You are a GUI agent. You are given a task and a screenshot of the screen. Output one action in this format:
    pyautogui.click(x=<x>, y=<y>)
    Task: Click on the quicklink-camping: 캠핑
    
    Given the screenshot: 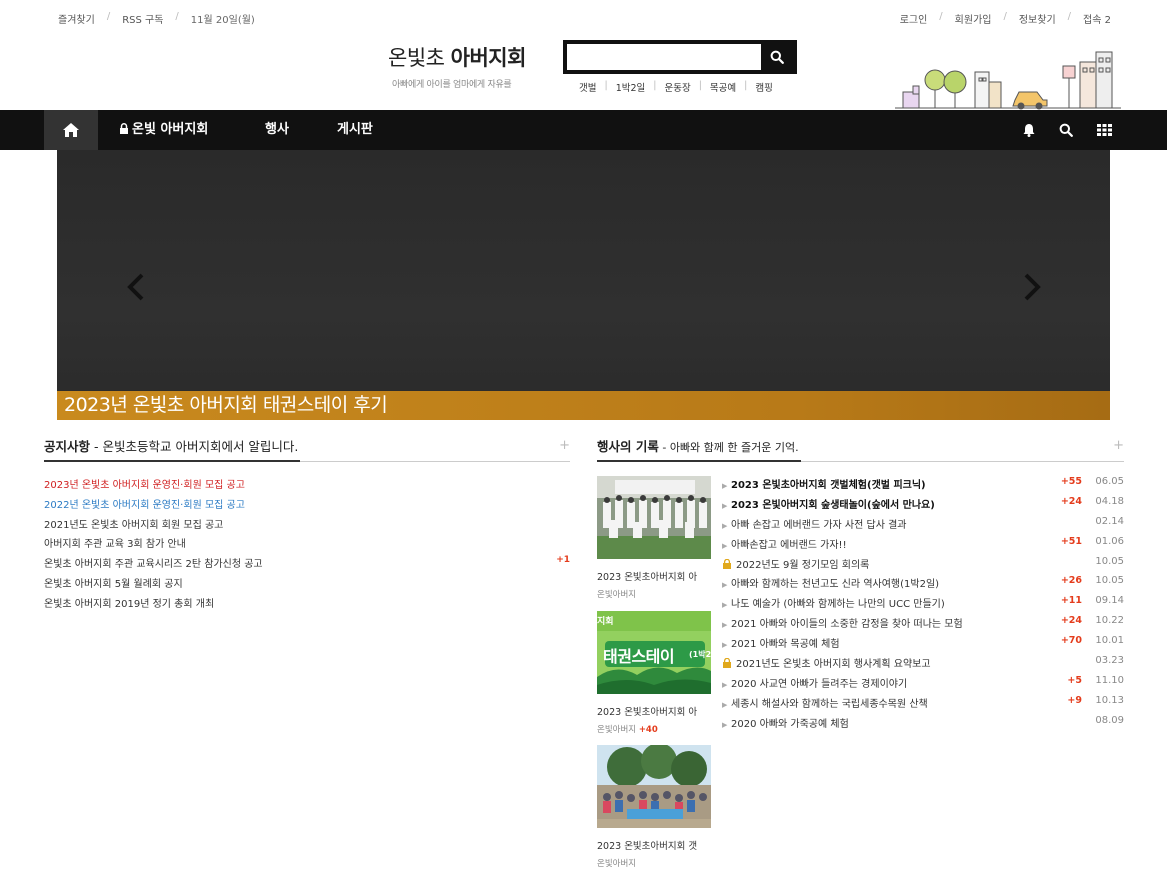 What is the action you would take?
    pyautogui.click(x=763, y=87)
    